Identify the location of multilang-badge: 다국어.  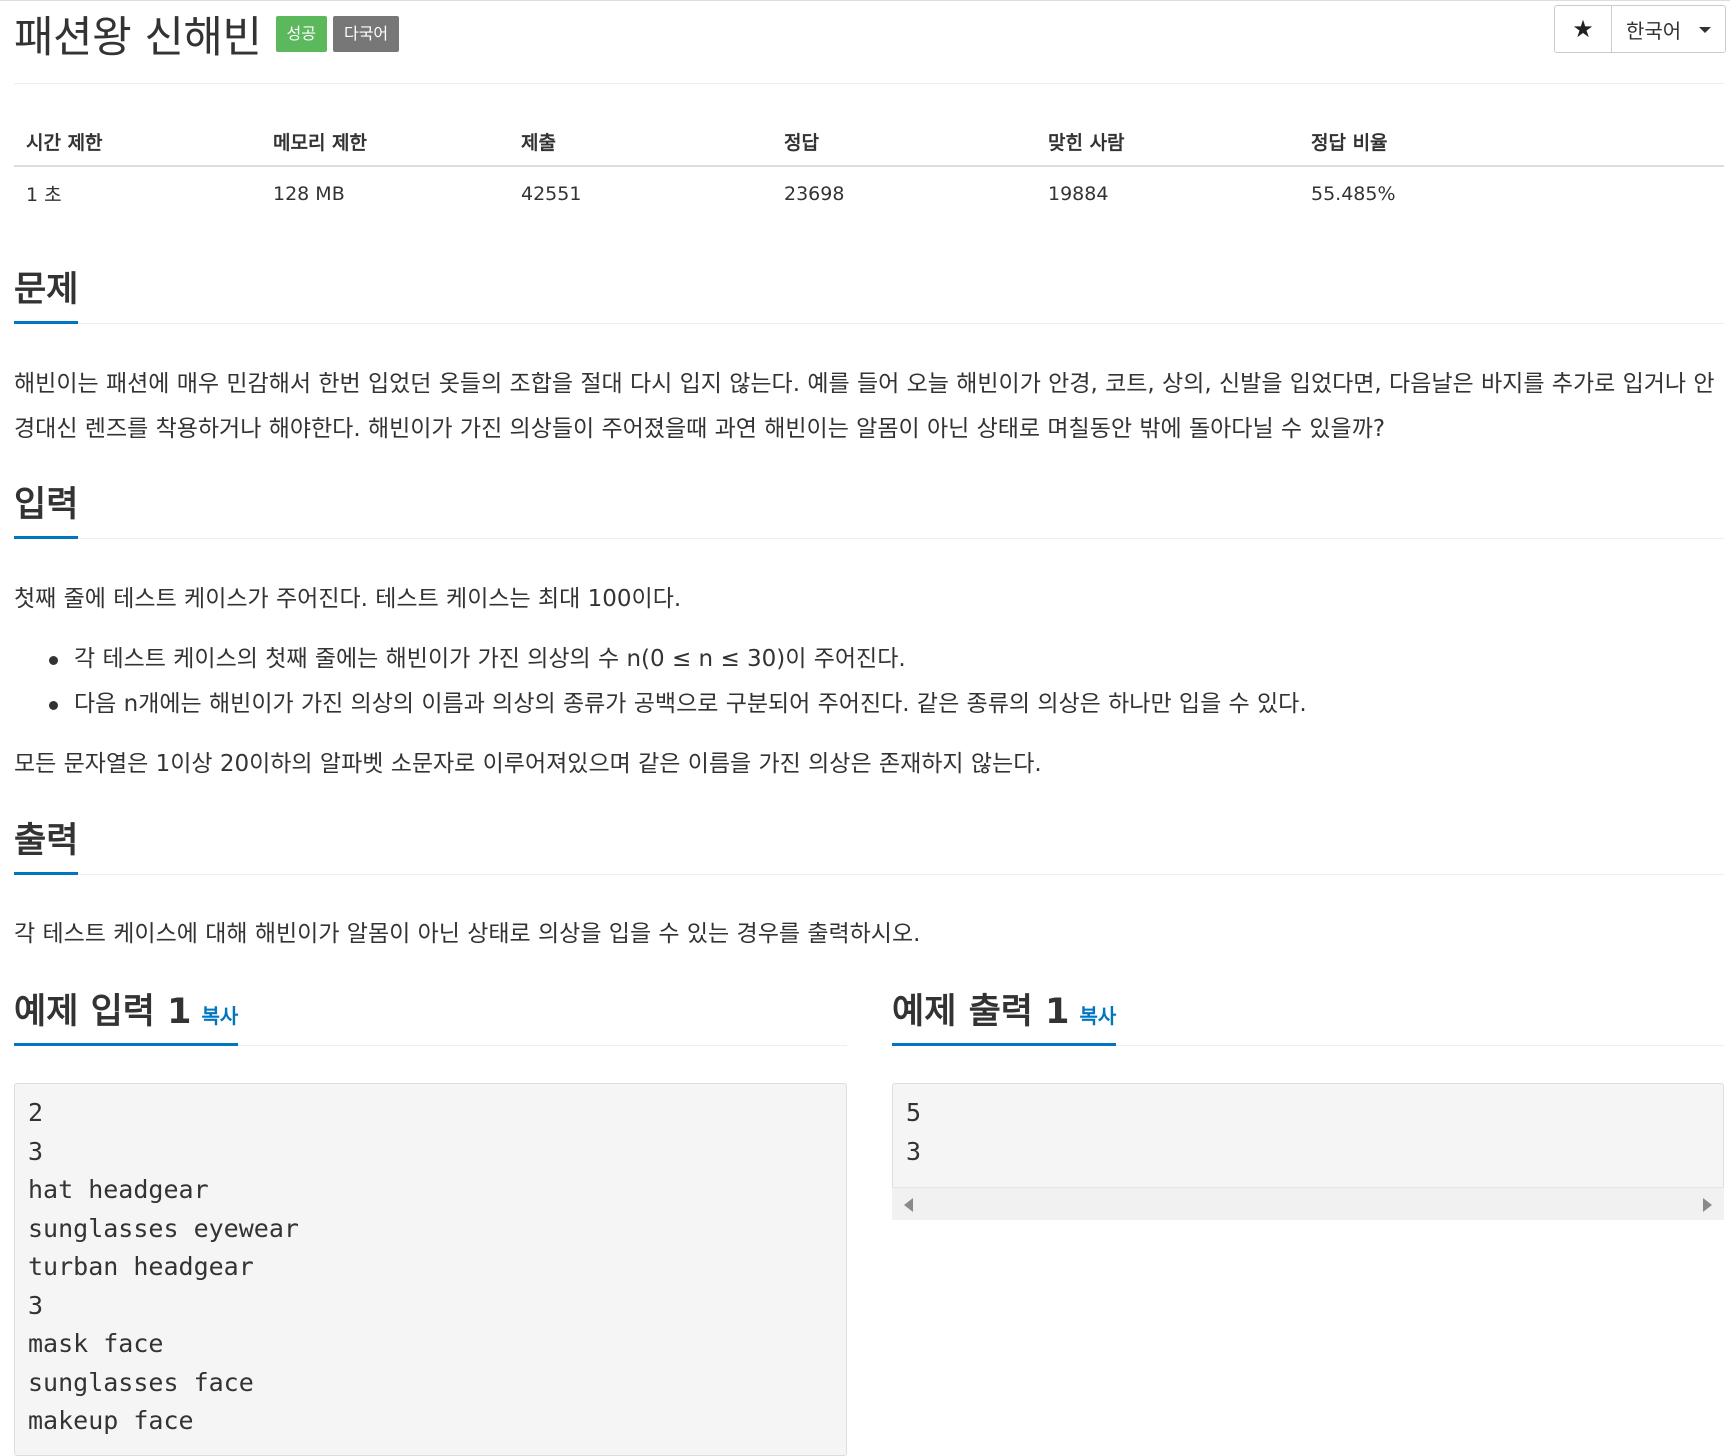
(366, 34).